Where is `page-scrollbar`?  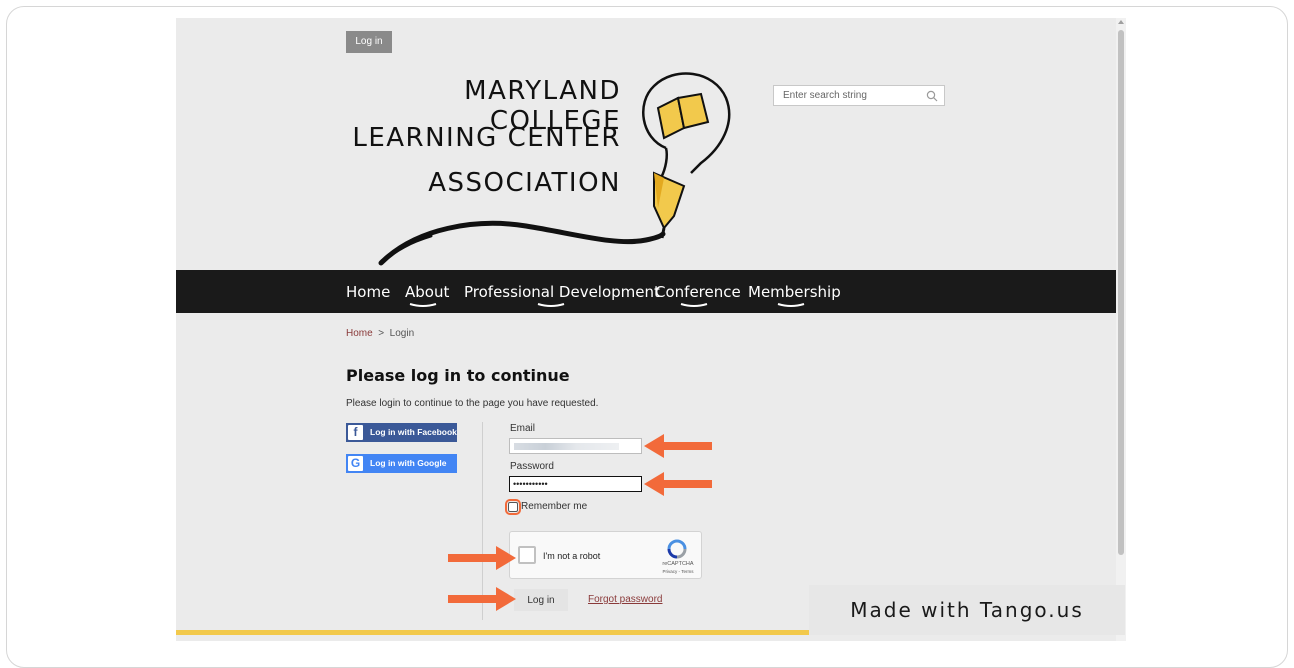 page-scrollbar is located at coordinates (1121, 329).